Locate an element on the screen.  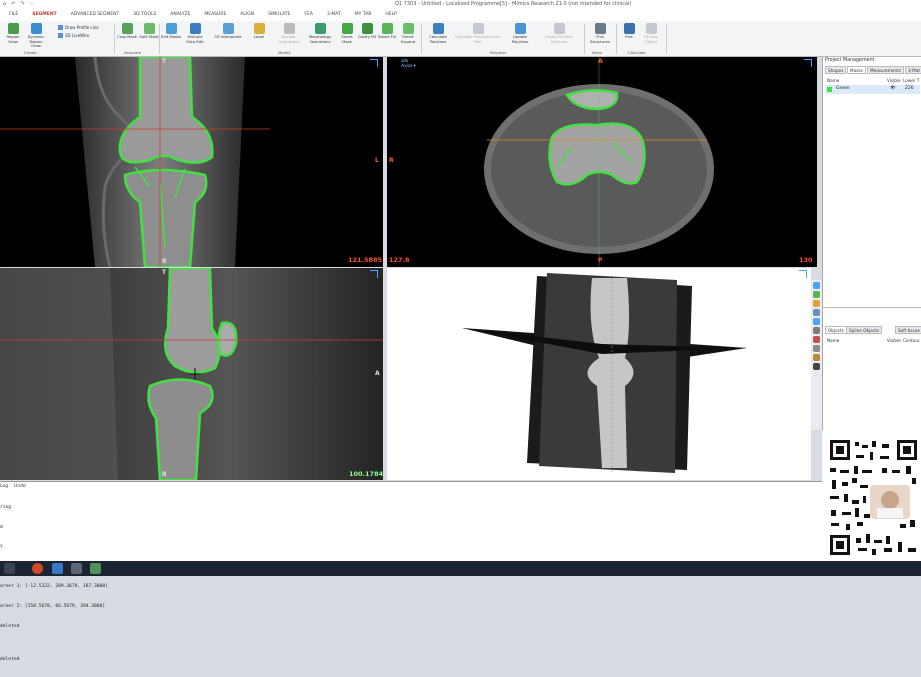
multiple-slice-edit-icon is located at coordinates (195, 28).